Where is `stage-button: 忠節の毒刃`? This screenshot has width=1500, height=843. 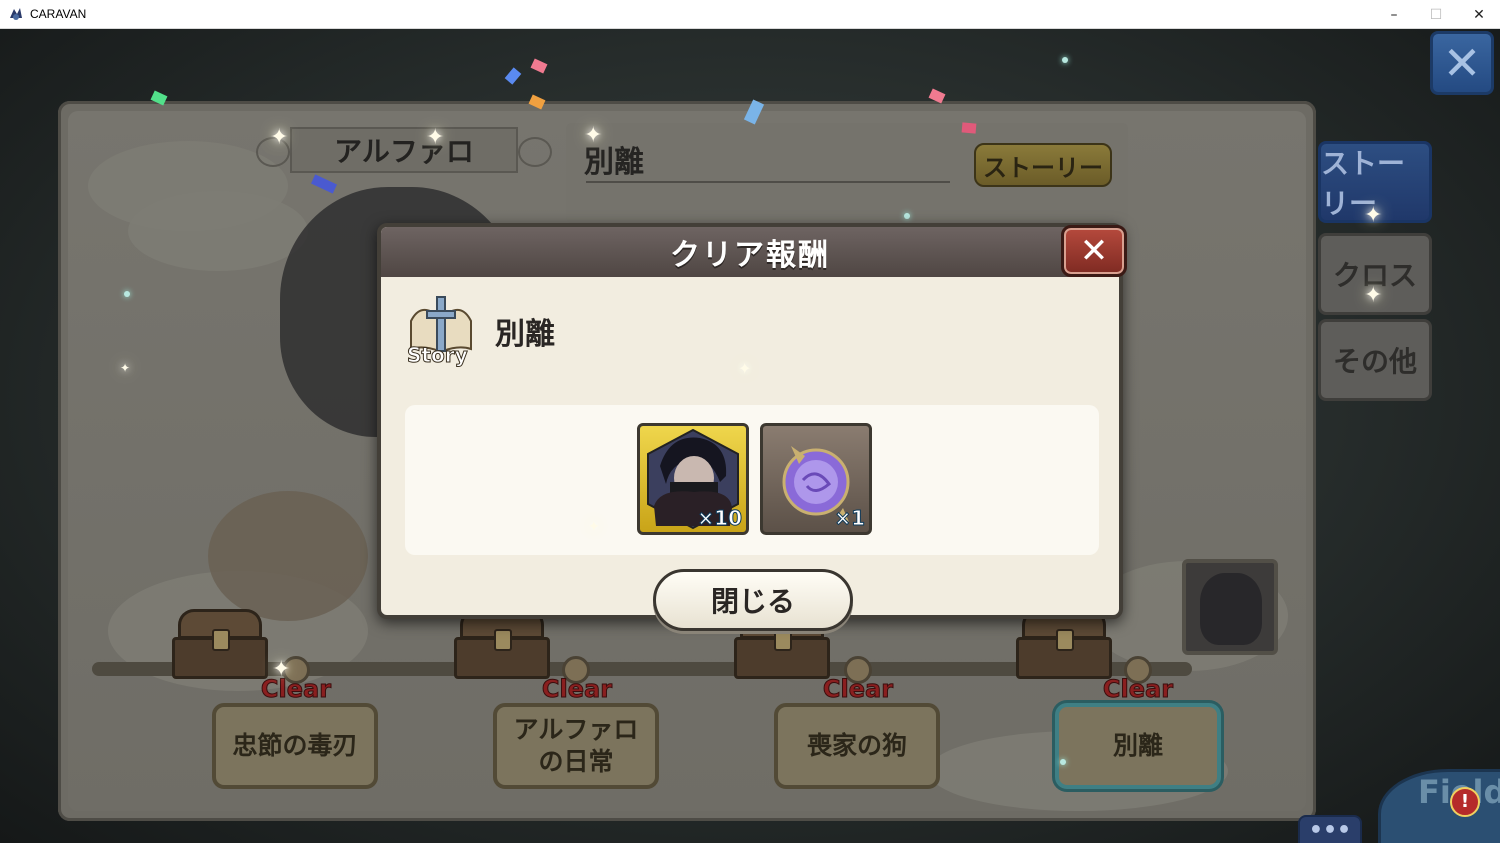 stage-button: 忠節の毒刃 is located at coordinates (295, 746).